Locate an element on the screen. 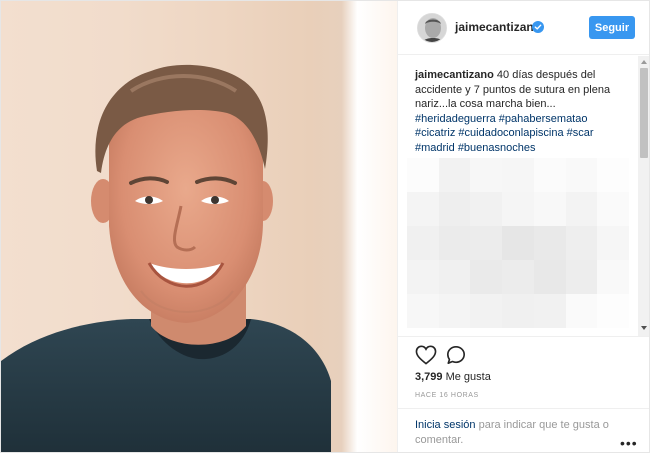  hashtag-link: #buenasnoches is located at coordinates (497, 148).